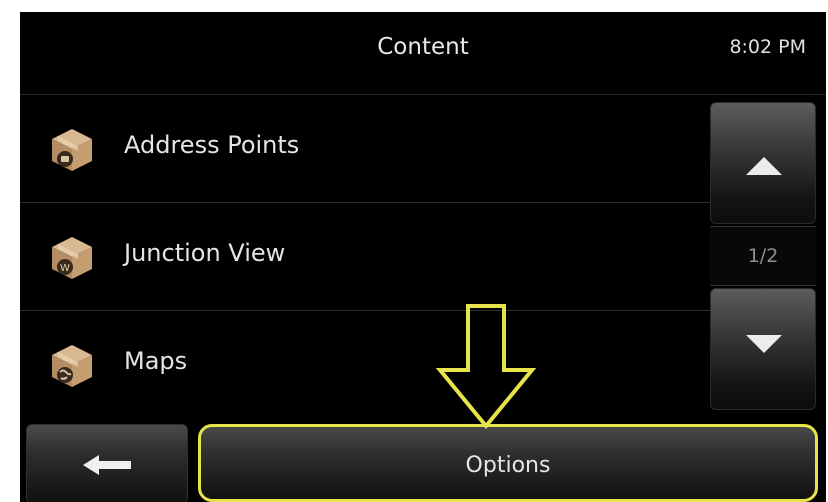 This screenshot has height=502, width=828. I want to click on package-address-icon, so click(72, 150).